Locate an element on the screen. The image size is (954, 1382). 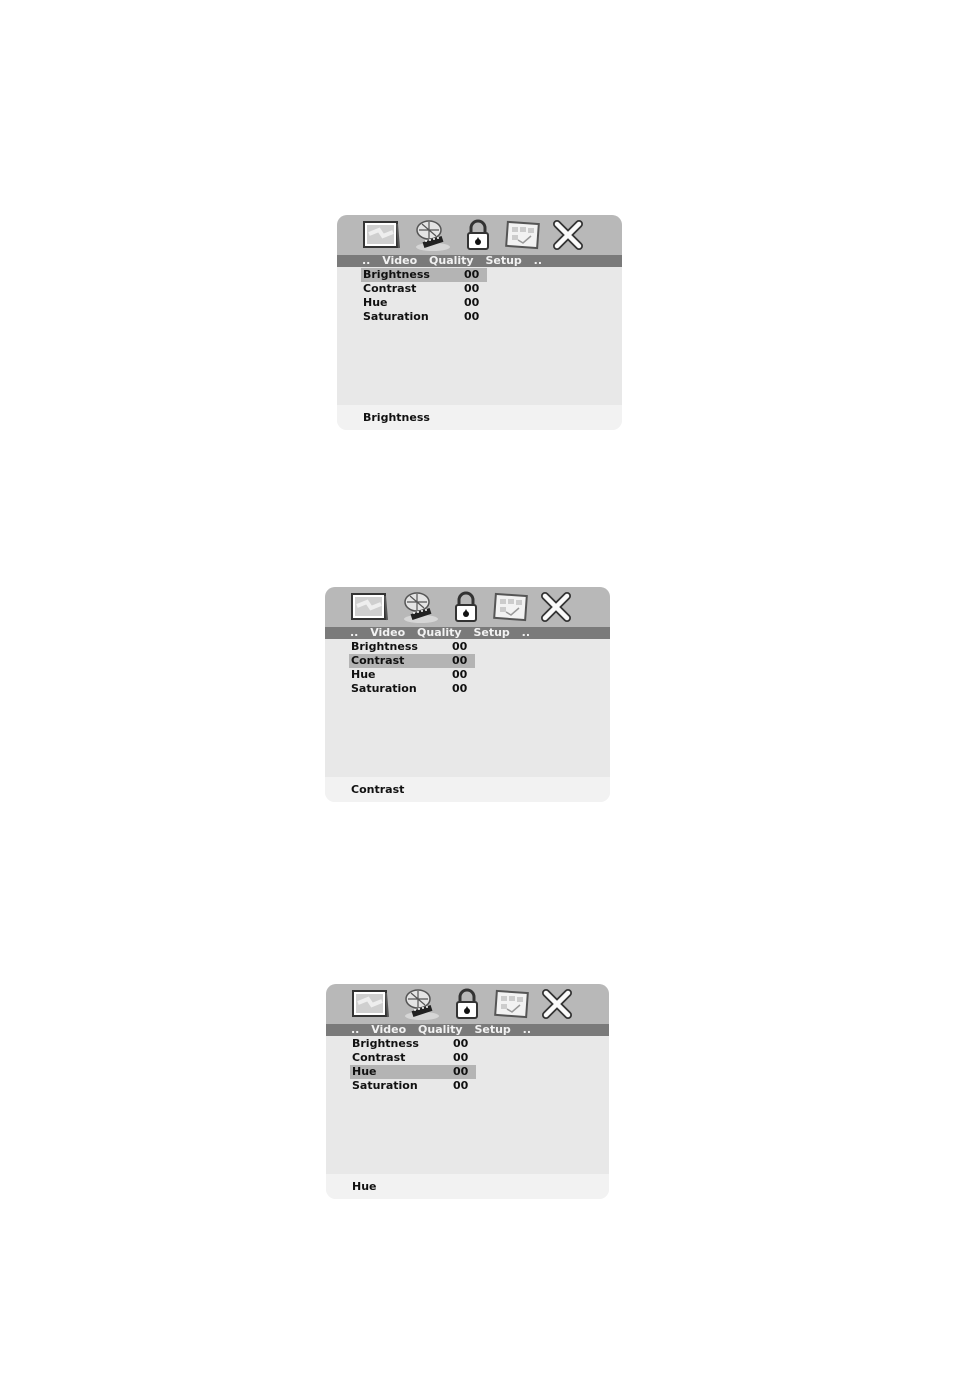
status-bar: Contrast is located at coordinates (467, 789).